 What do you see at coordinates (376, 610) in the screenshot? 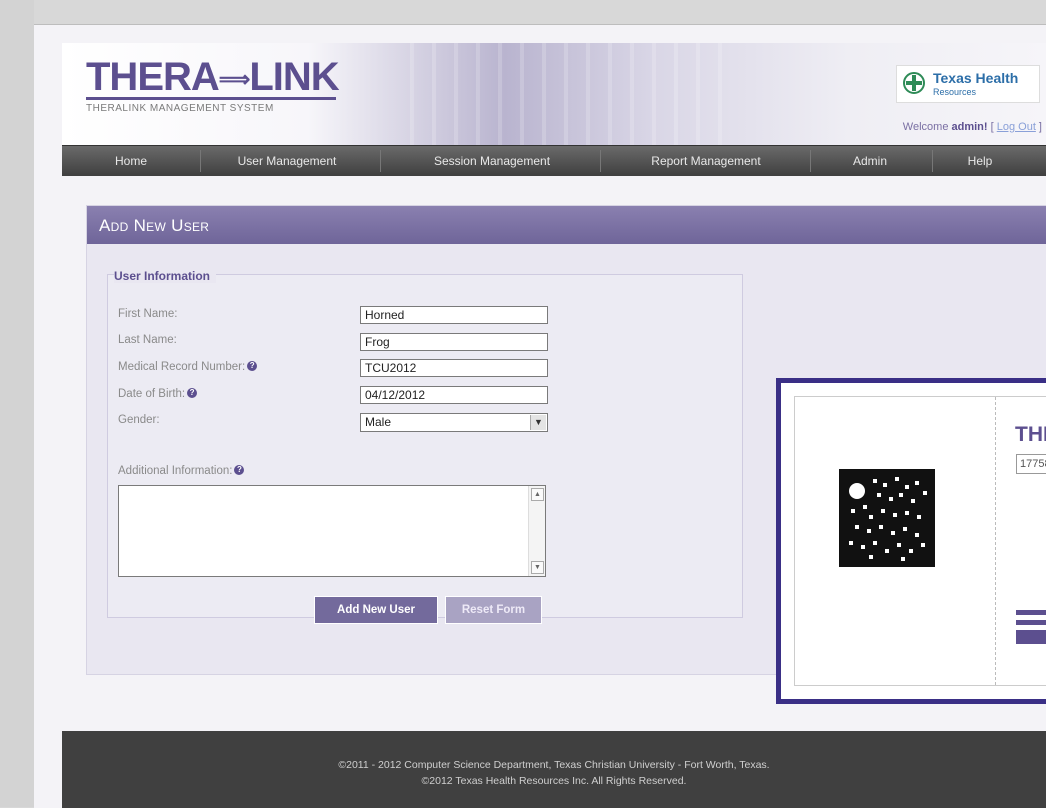
I see `add-new-user-button: Add New User` at bounding box center [376, 610].